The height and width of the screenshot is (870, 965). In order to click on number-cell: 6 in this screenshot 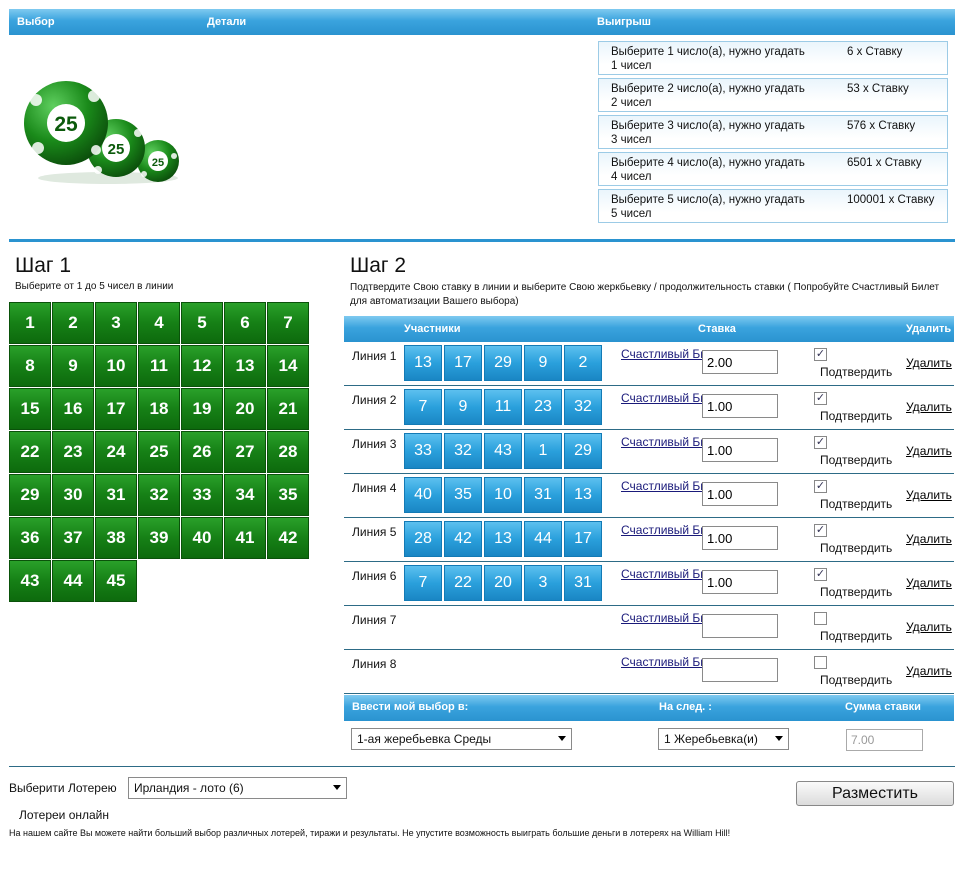, I will do `click(245, 323)`.